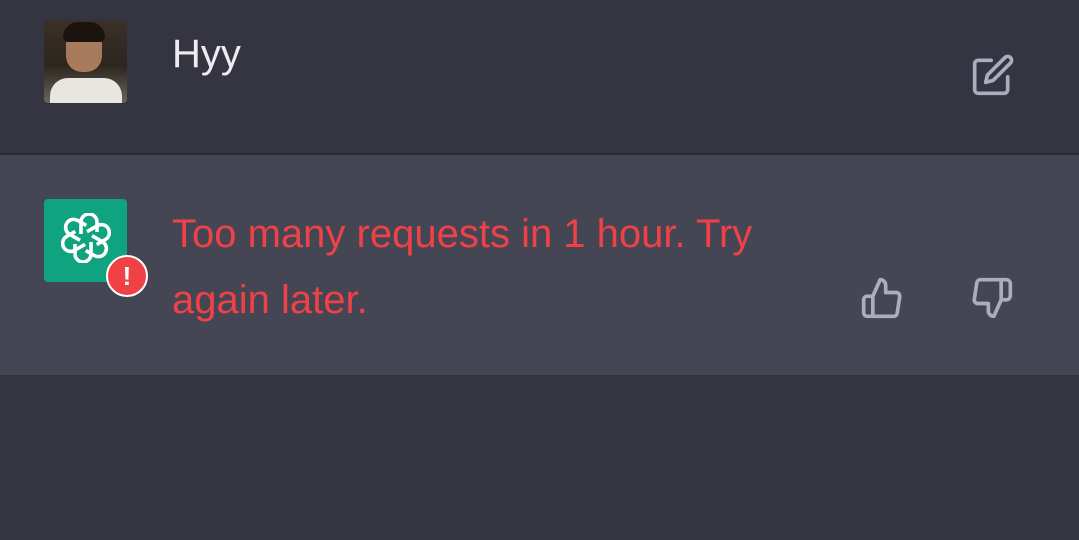  What do you see at coordinates (127, 276) in the screenshot?
I see `error-badge: !` at bounding box center [127, 276].